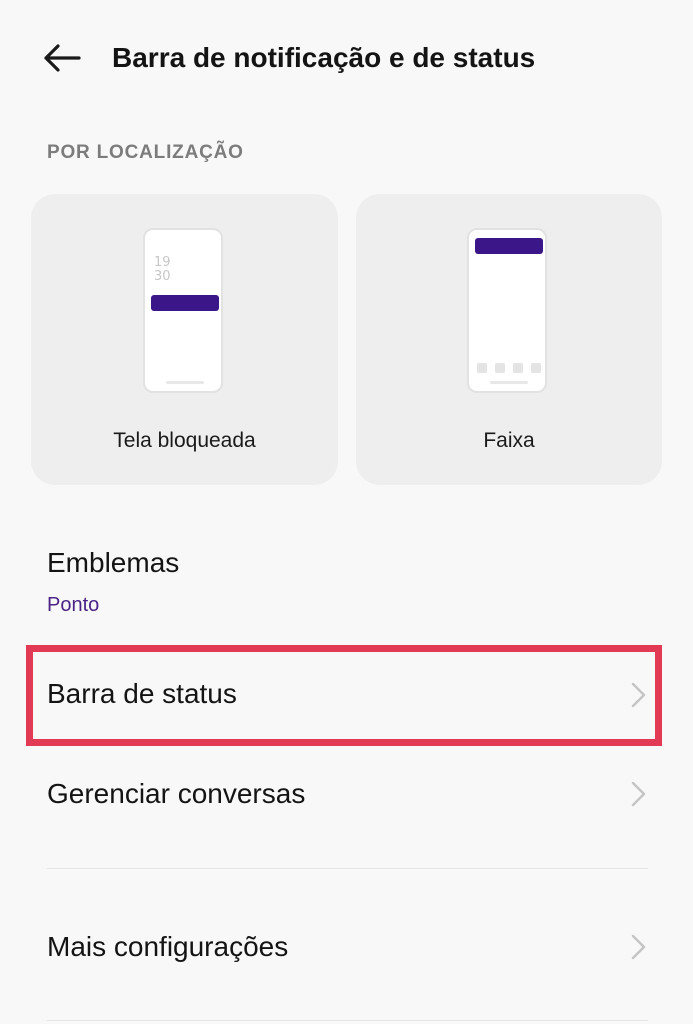 This screenshot has width=693, height=1024. I want to click on banner-phone-preview, so click(507, 310).